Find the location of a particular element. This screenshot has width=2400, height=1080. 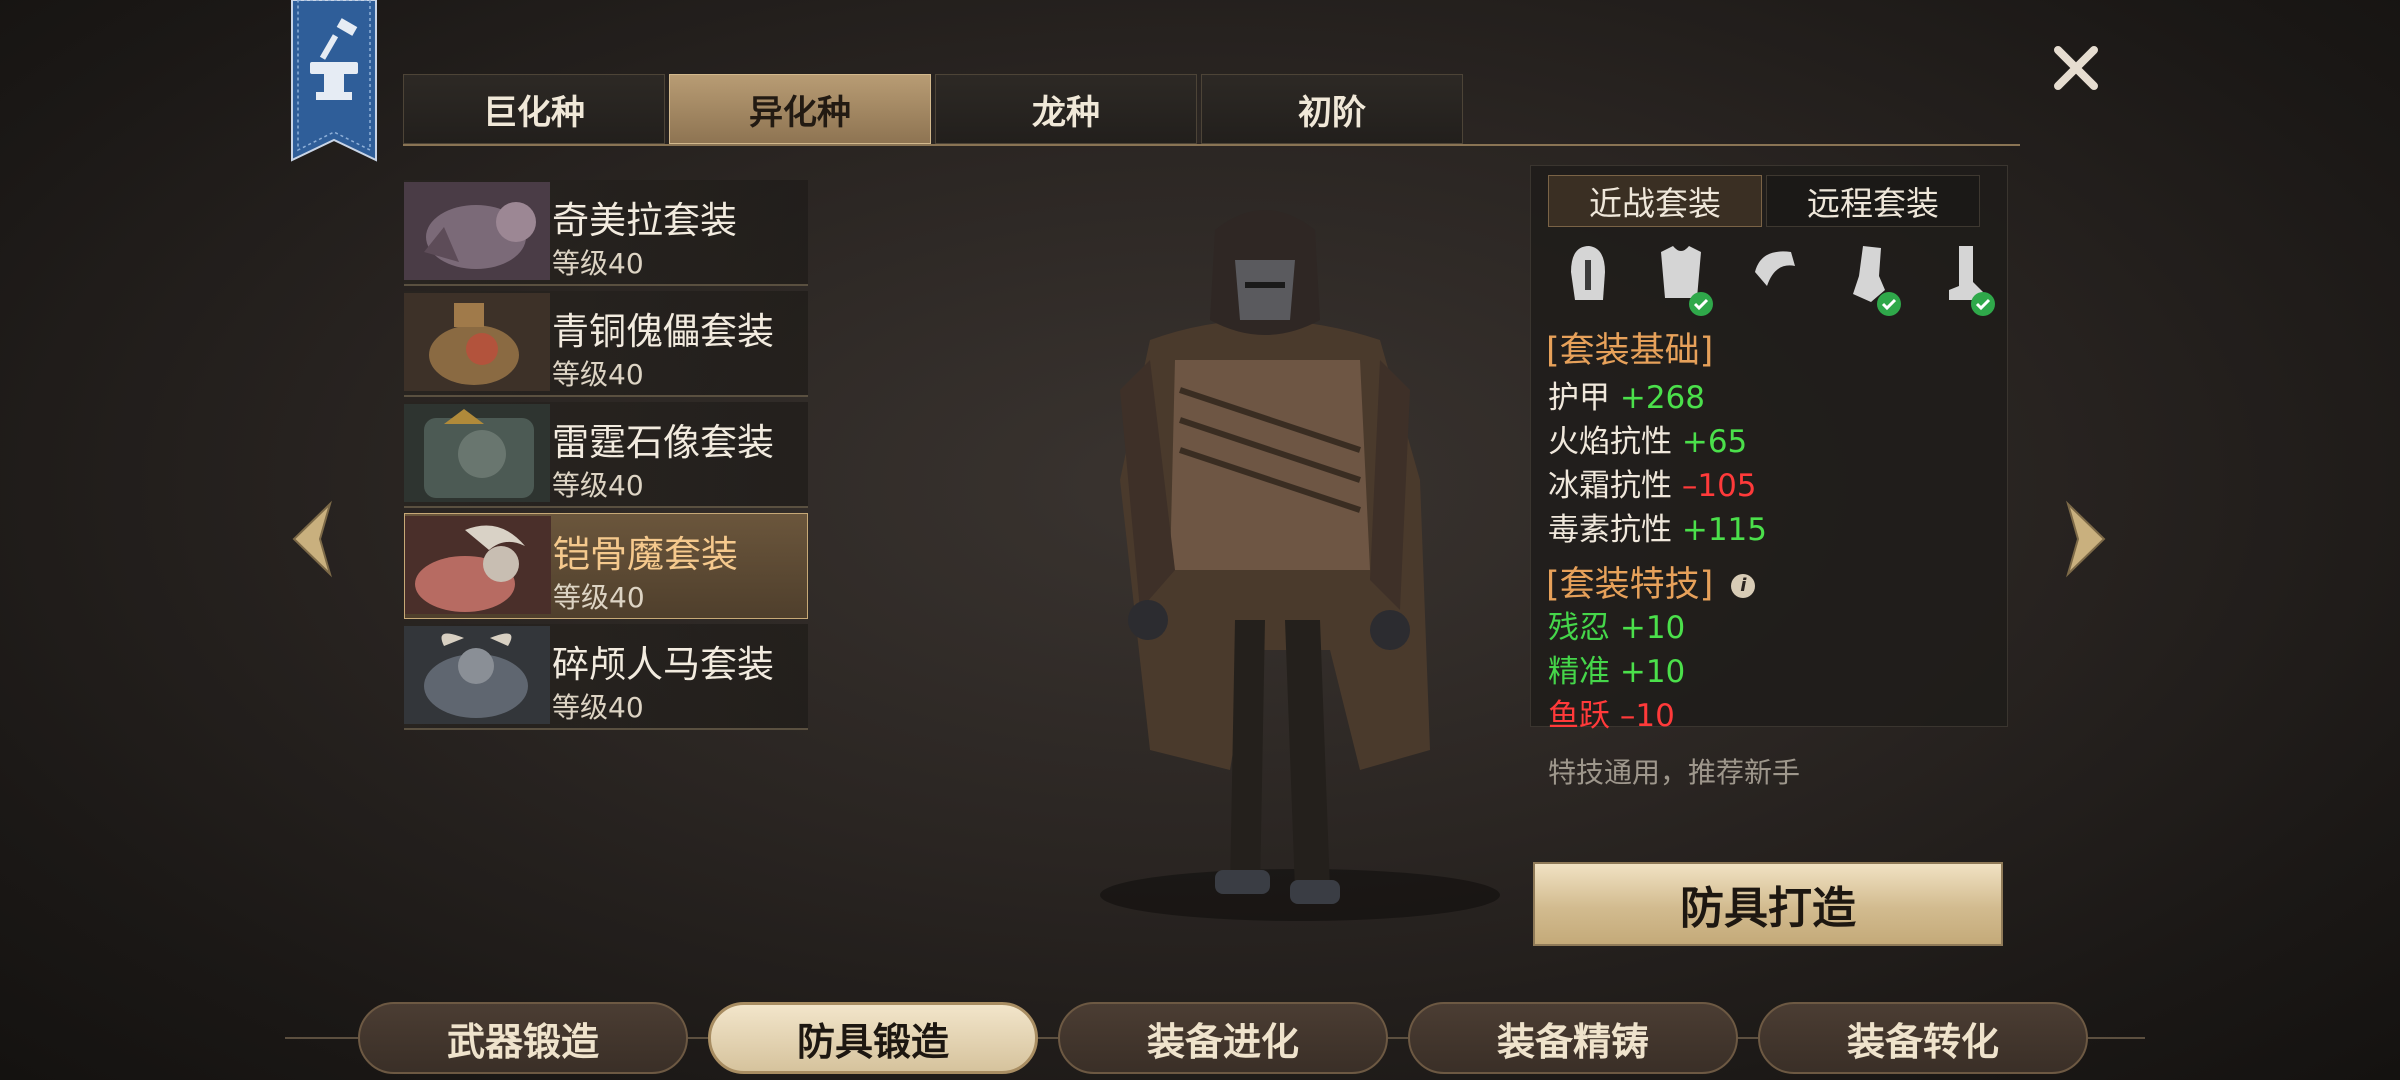

base-stats-list: 护甲 +268 火焰抗性 +65 冰霜抗性 –105 毒素抗性 +115 is located at coordinates (1657, 464).